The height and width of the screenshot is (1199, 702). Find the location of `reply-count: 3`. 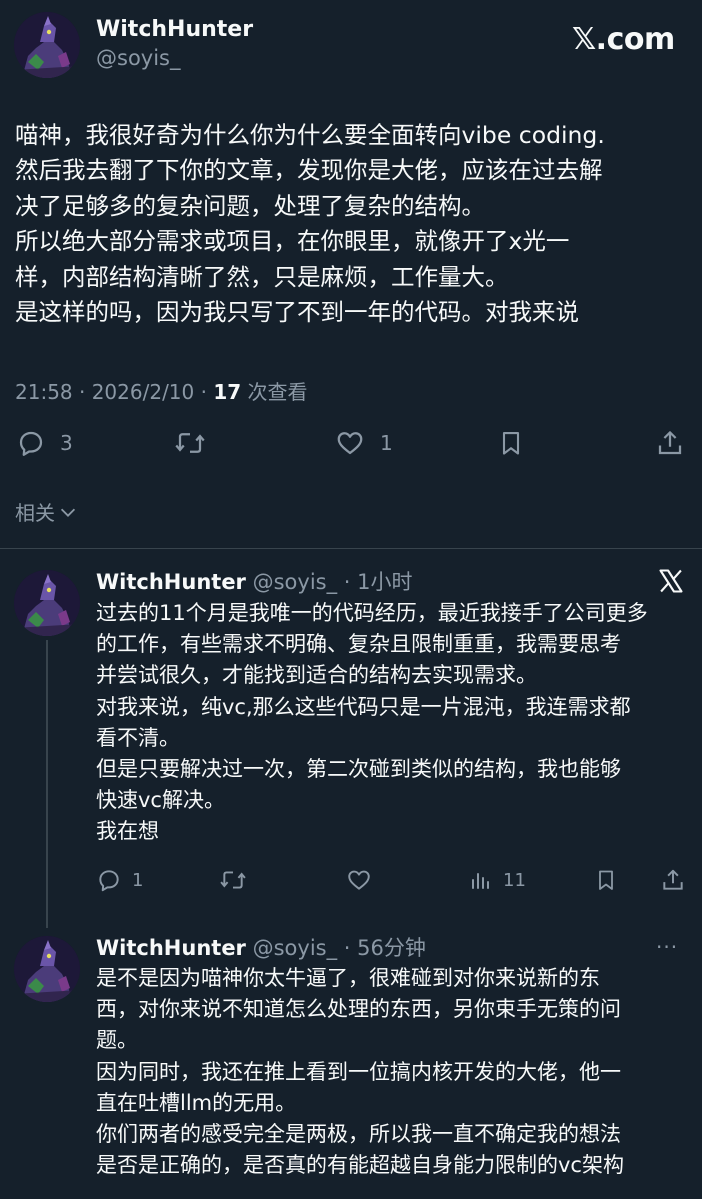

reply-count: 3 is located at coordinates (66, 443).